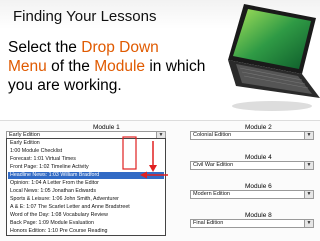 Image resolution: width=320 pixels, height=241 pixels. What do you see at coordinates (86, 143) in the screenshot?
I see `dropdown-option: Early Edition` at bounding box center [86, 143].